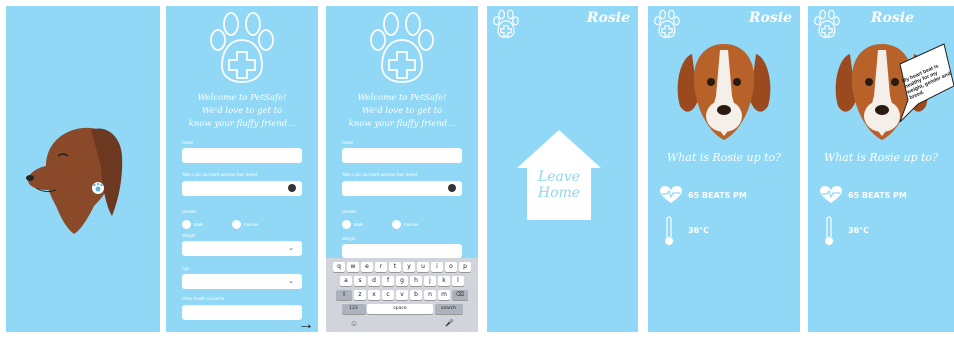 The height and width of the screenshot is (338, 954). I want to click on dog-photo, so click(724, 92).